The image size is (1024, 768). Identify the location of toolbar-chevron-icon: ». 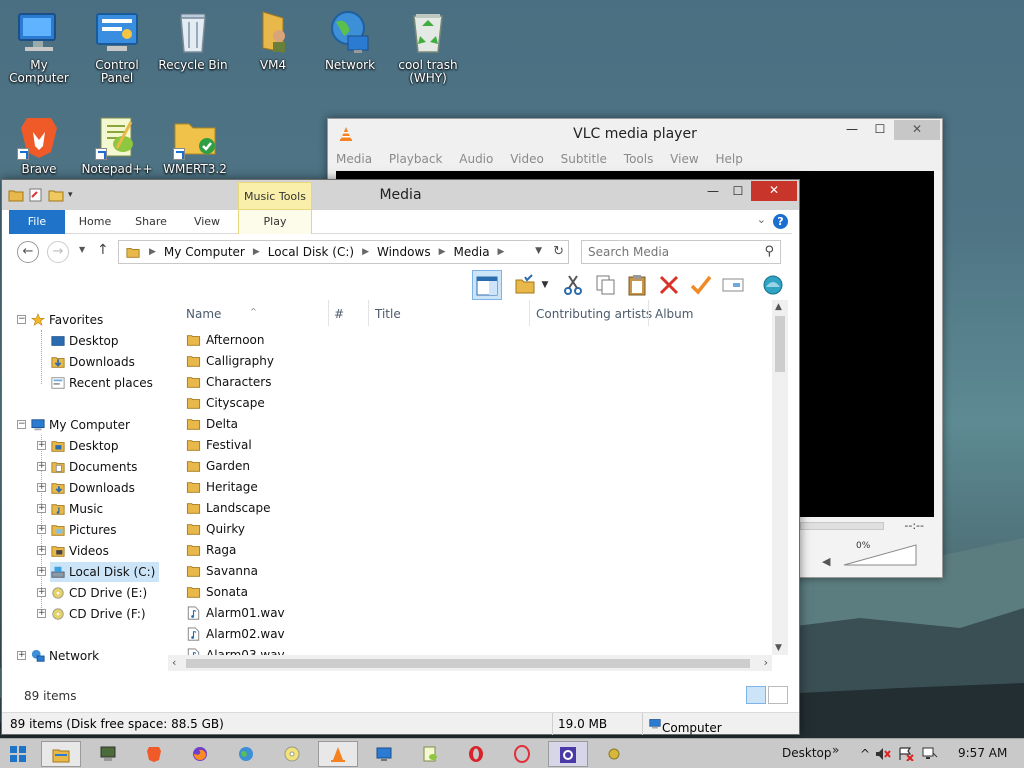
(835, 750).